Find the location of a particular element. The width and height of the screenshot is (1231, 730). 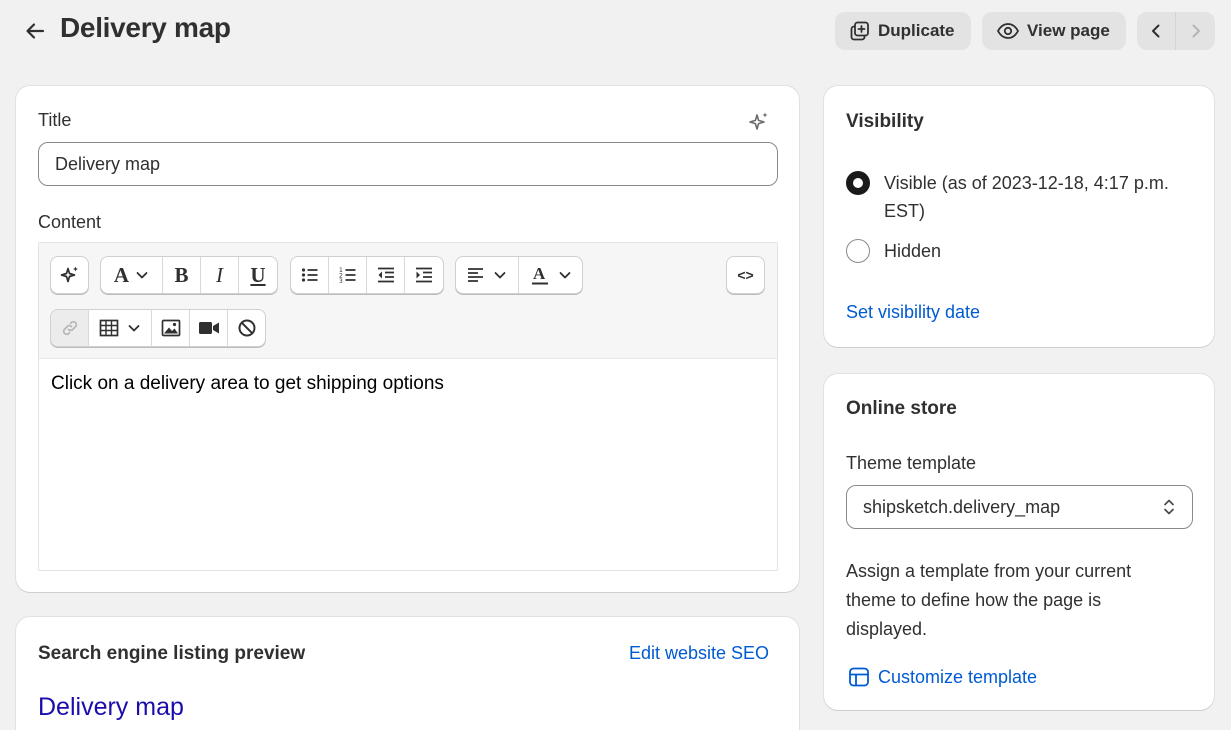

select-arrows-icon is located at coordinates (1169, 507).